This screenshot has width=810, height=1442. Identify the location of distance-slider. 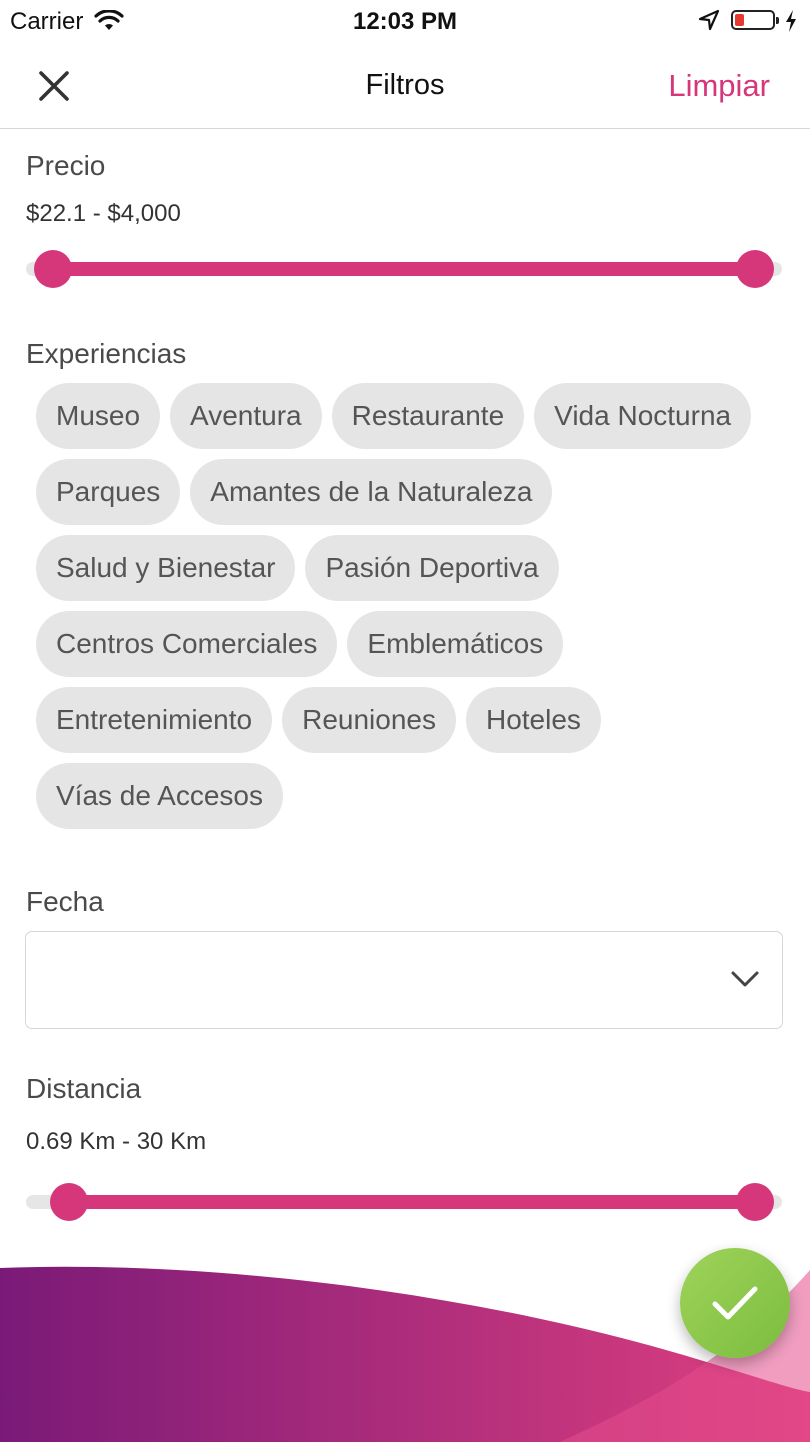
(404, 1202).